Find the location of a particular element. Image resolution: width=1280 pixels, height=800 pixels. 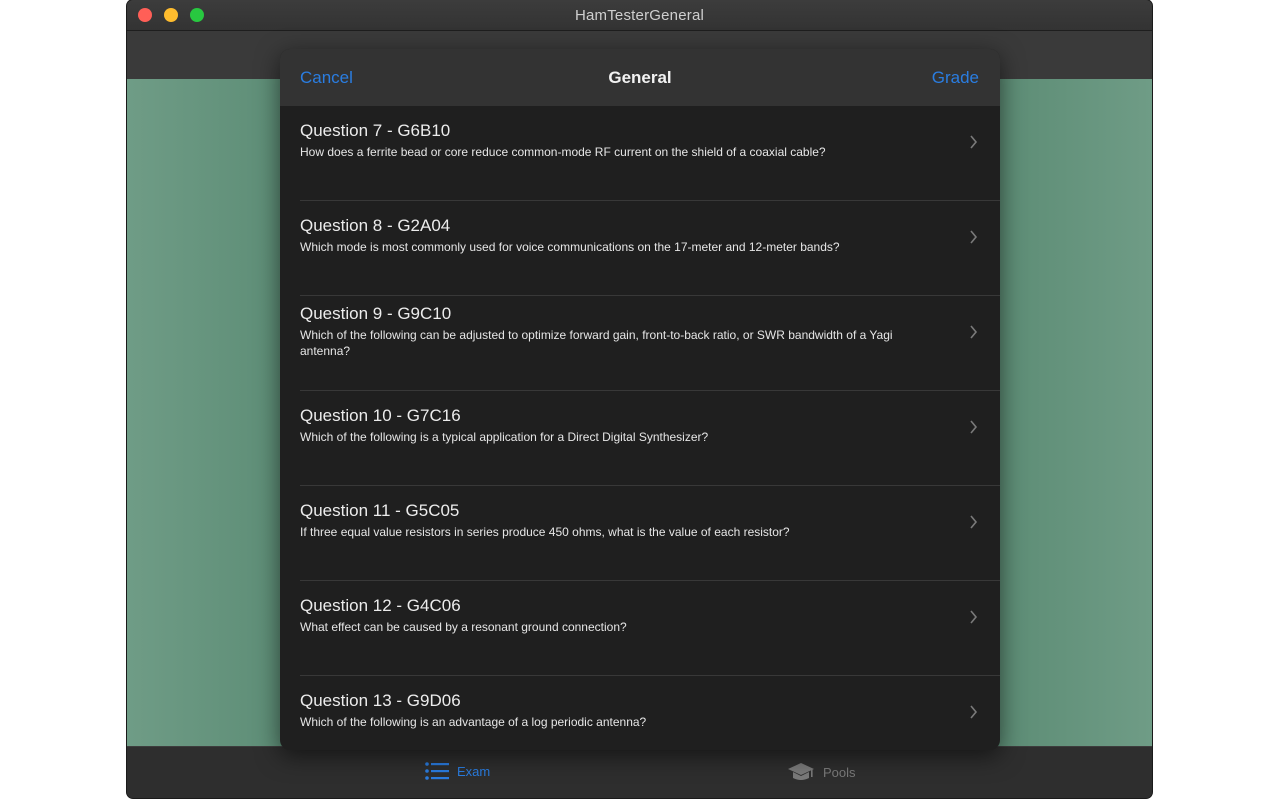

sheet-header: Cancel General Grade is located at coordinates (640, 77).